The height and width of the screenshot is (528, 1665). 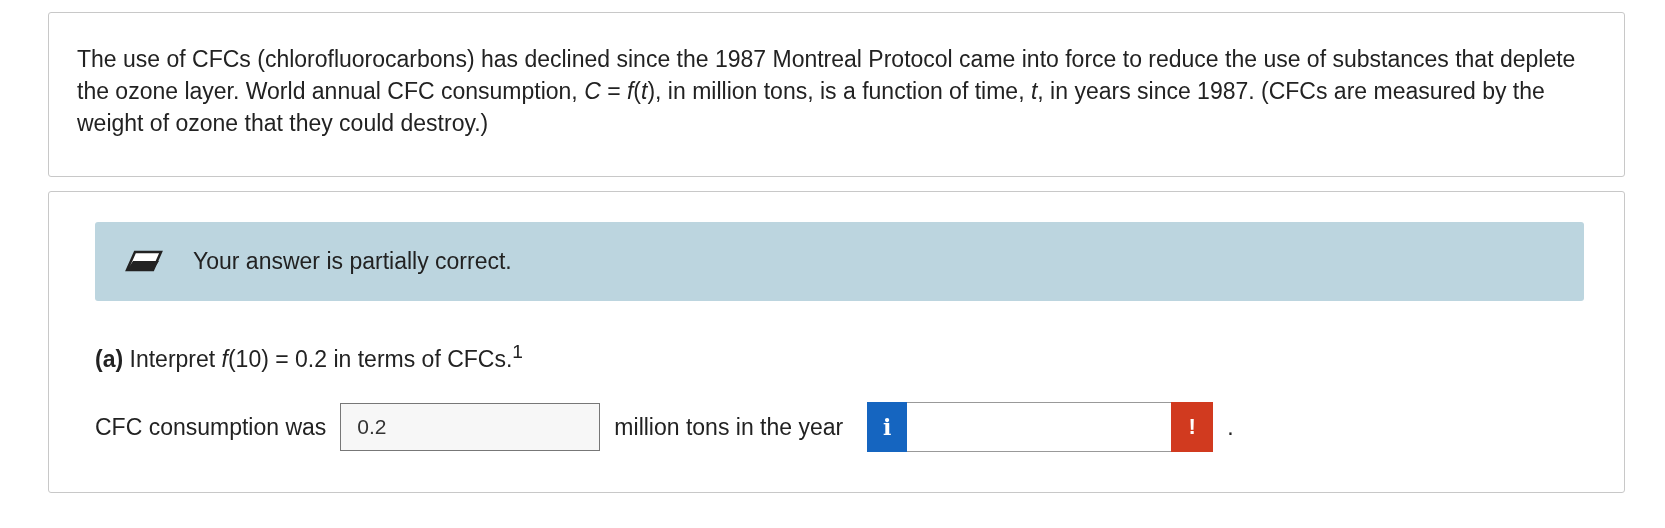 What do you see at coordinates (887, 427) in the screenshot?
I see `info-button: i` at bounding box center [887, 427].